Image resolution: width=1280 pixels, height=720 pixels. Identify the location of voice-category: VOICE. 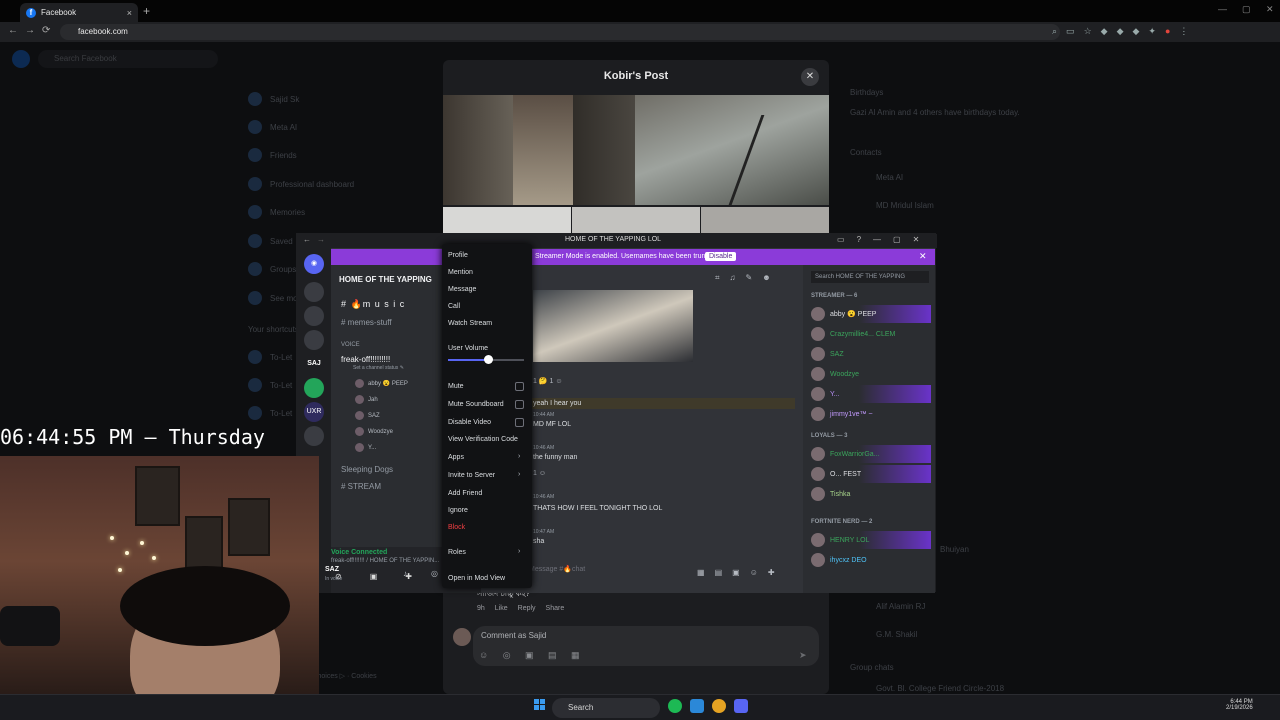
(350, 345).